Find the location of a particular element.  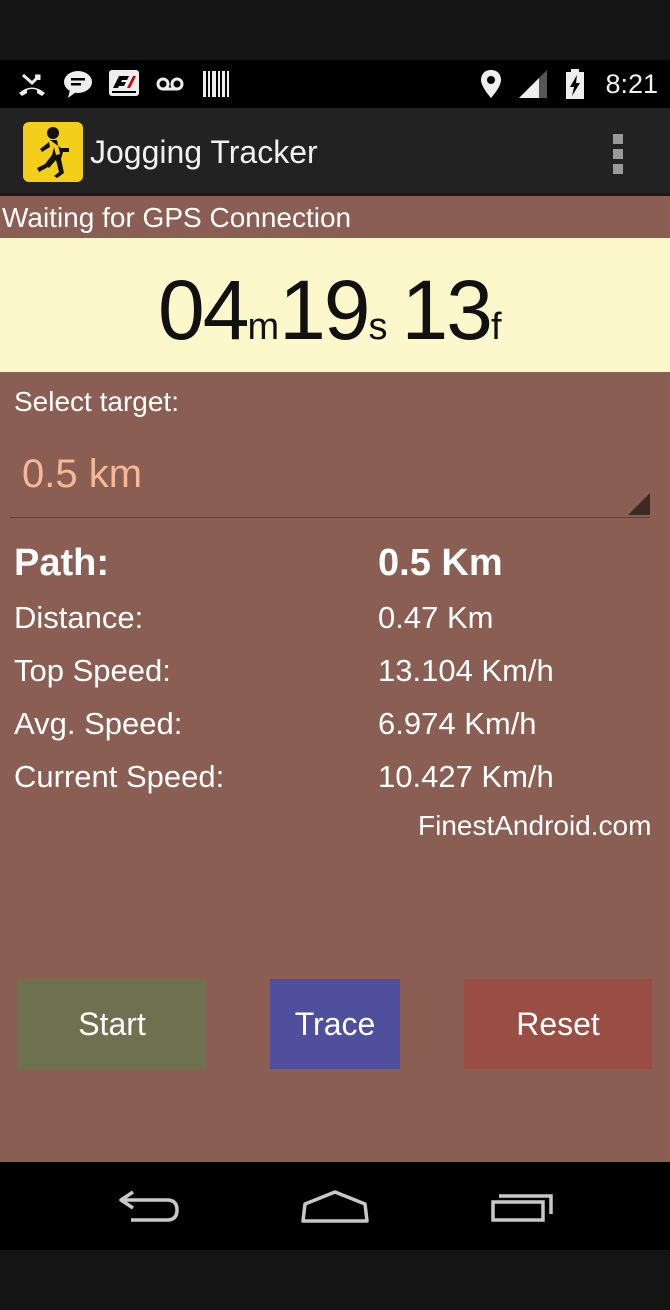

top-frame is located at coordinates (335, 30).